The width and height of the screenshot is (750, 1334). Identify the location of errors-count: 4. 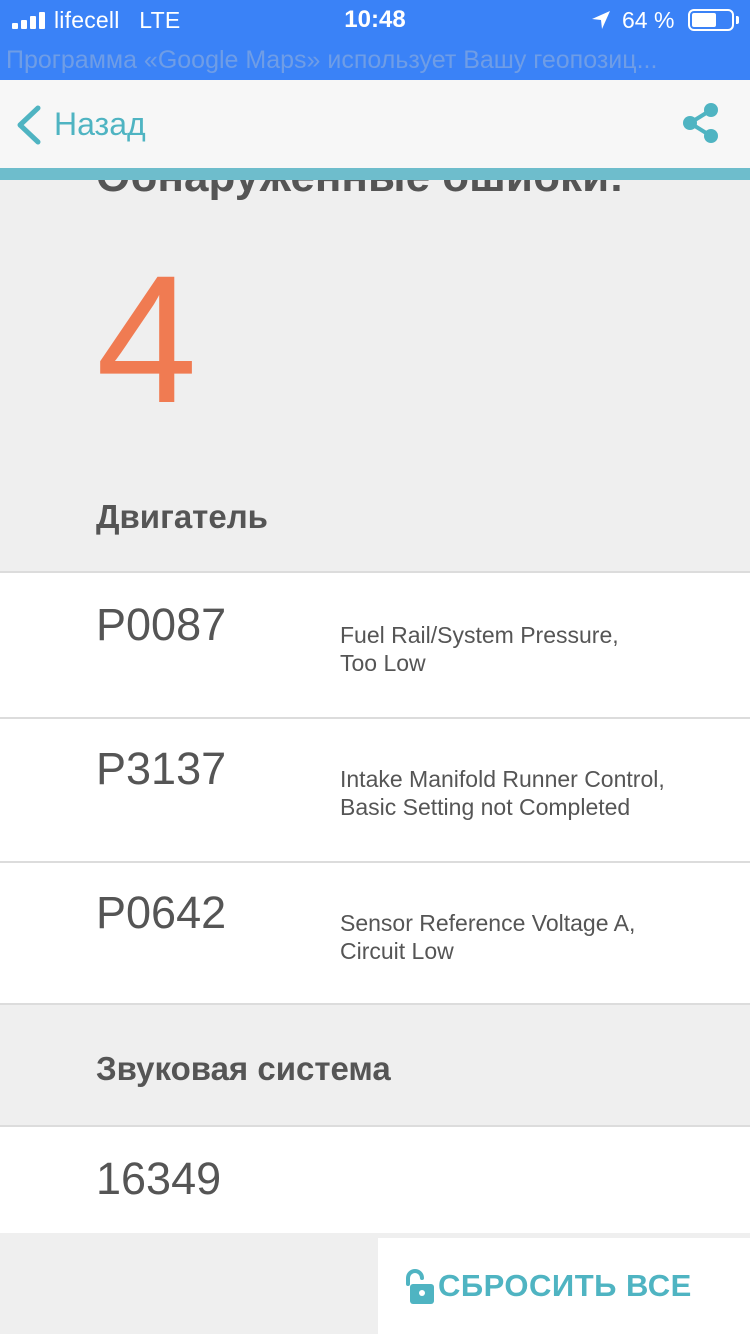
(147, 339).